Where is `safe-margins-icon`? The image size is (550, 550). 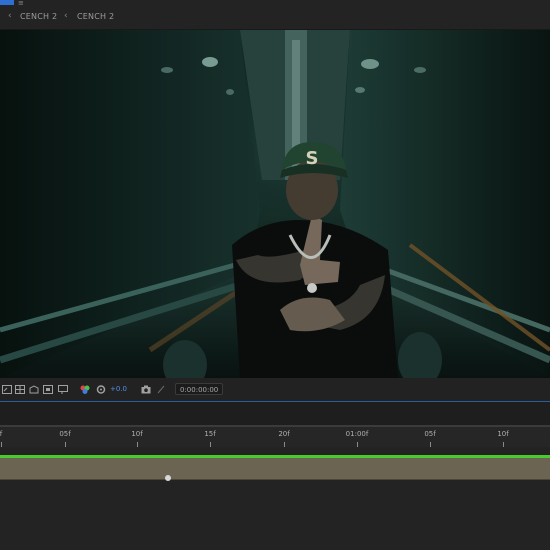 safe-margins-icon is located at coordinates (48, 389).